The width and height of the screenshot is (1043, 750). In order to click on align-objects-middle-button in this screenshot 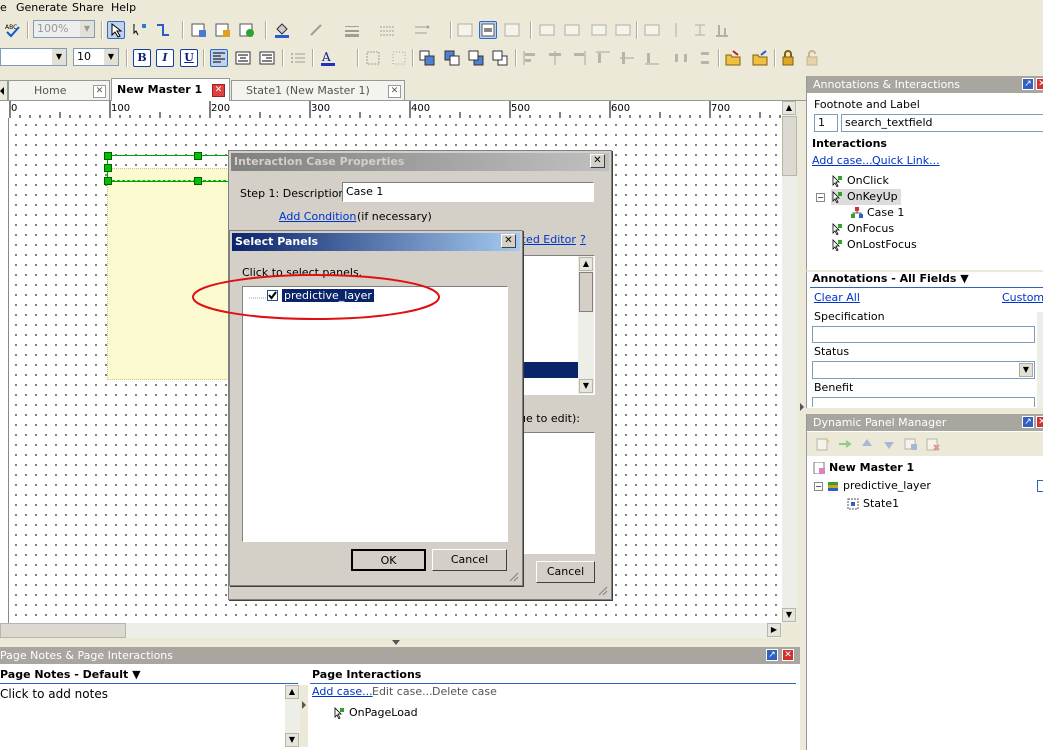, I will do `click(627, 58)`.